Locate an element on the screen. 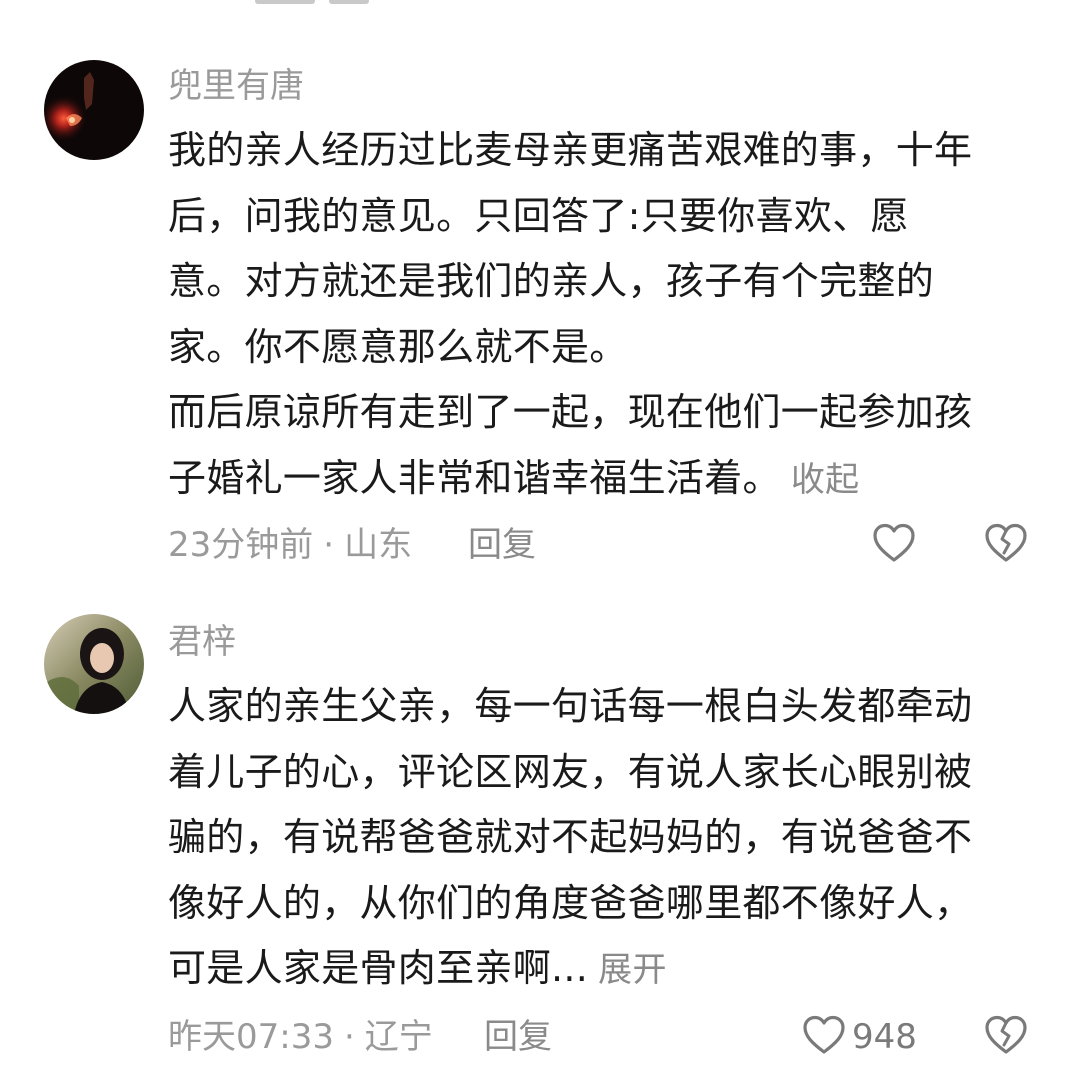  expand-link: 展开 is located at coordinates (632, 970).